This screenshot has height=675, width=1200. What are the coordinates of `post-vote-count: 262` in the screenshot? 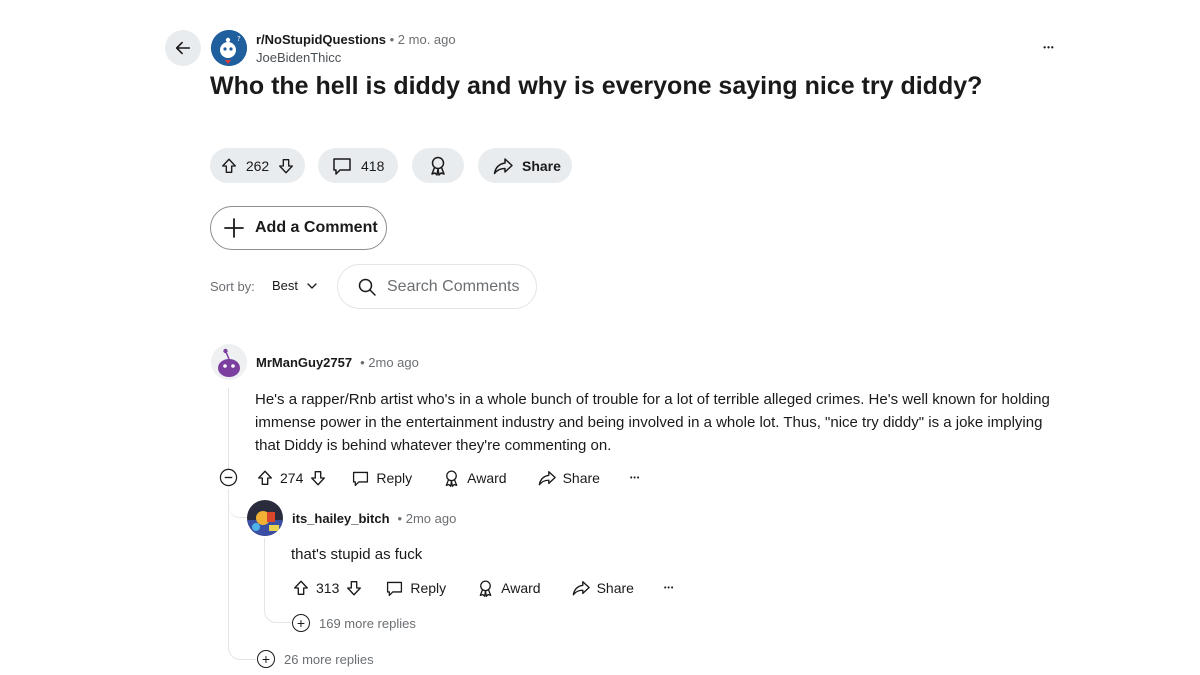 It's located at (257, 165).